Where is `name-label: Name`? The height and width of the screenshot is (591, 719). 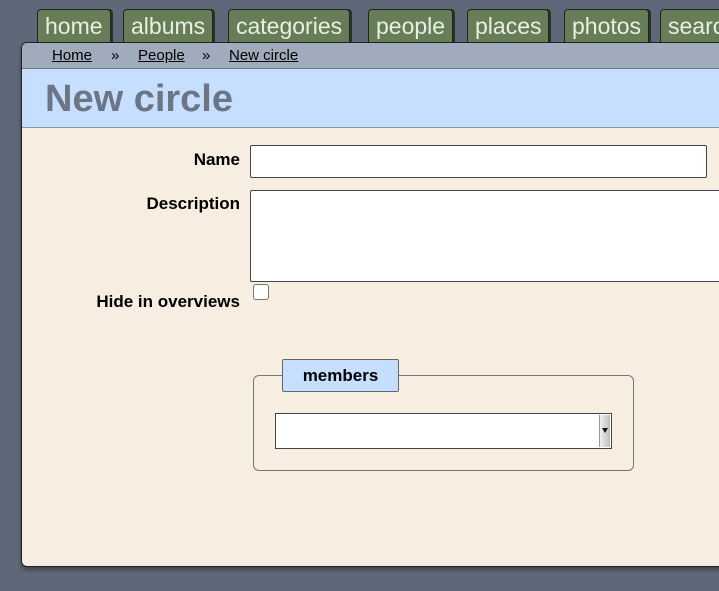
name-label: Name is located at coordinates (216, 159).